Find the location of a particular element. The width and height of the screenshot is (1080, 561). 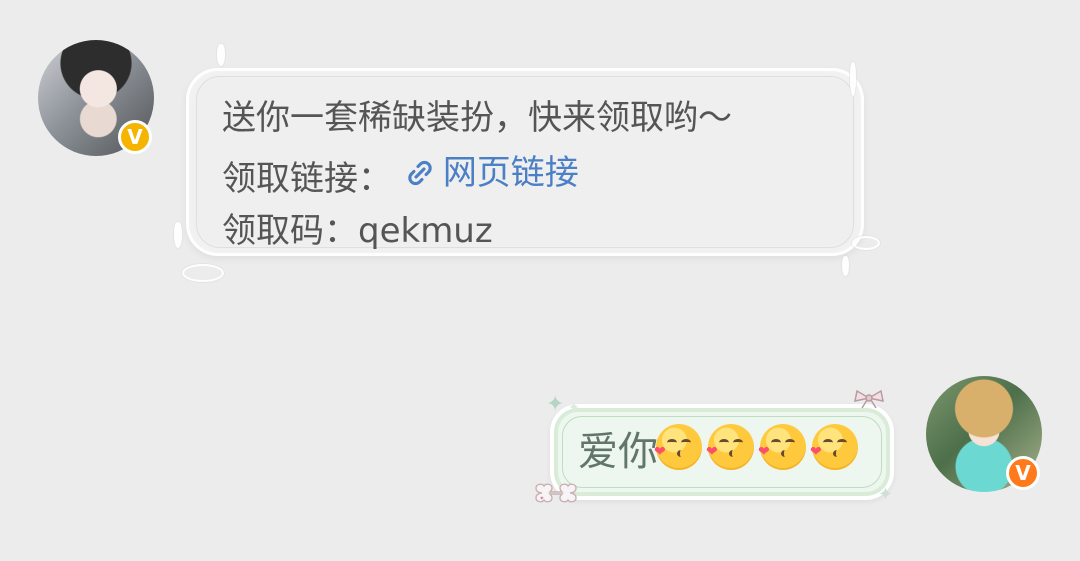

message-line-prefix: 领取链接： is located at coordinates (307, 179).